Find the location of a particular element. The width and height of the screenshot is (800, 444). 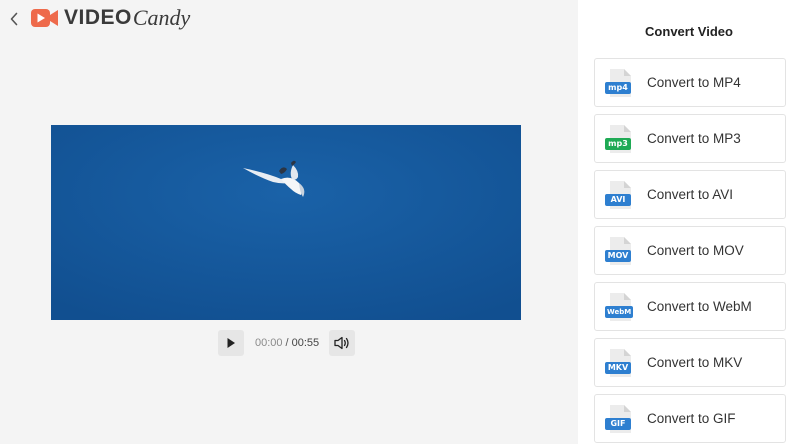

convert-to-mkv-button: MKV Convert to MKV is located at coordinates (690, 362).